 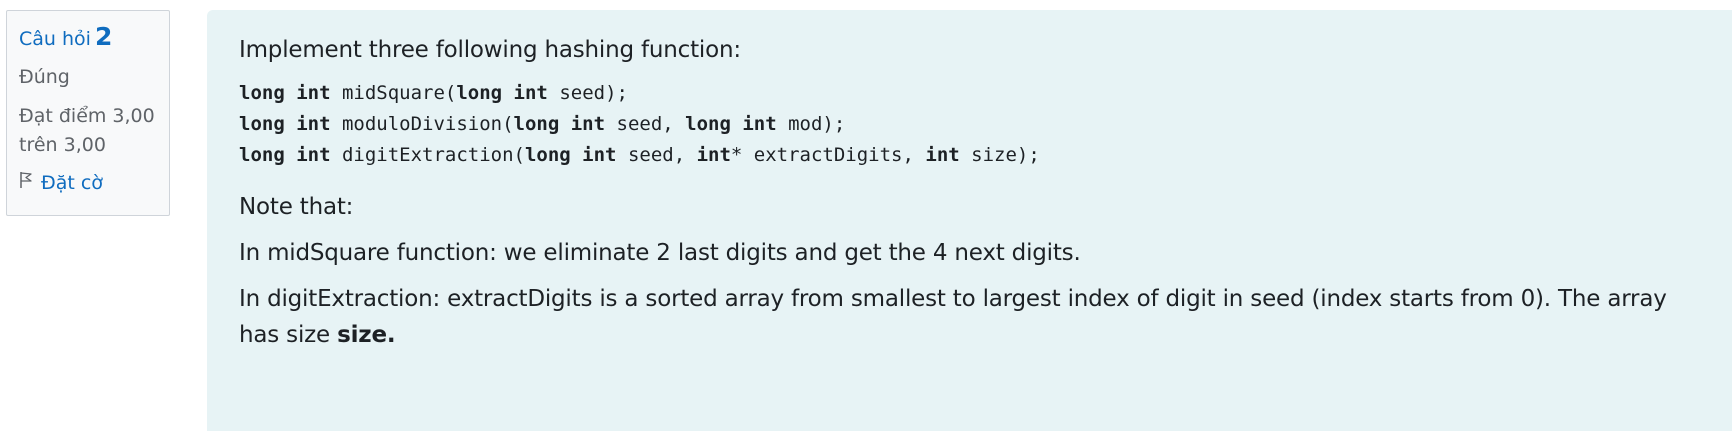 I want to click on code-line: long int midSquare(long int seed);, so click(x=433, y=93).